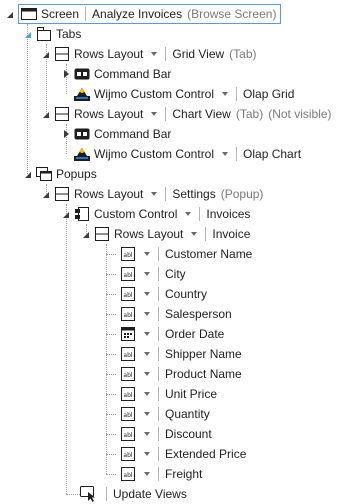 The height and width of the screenshot is (504, 338). Describe the element at coordinates (148, 54) in the screenshot. I see `tree-node-grid-view: Rows Layout Grid View (Tab)` at that location.